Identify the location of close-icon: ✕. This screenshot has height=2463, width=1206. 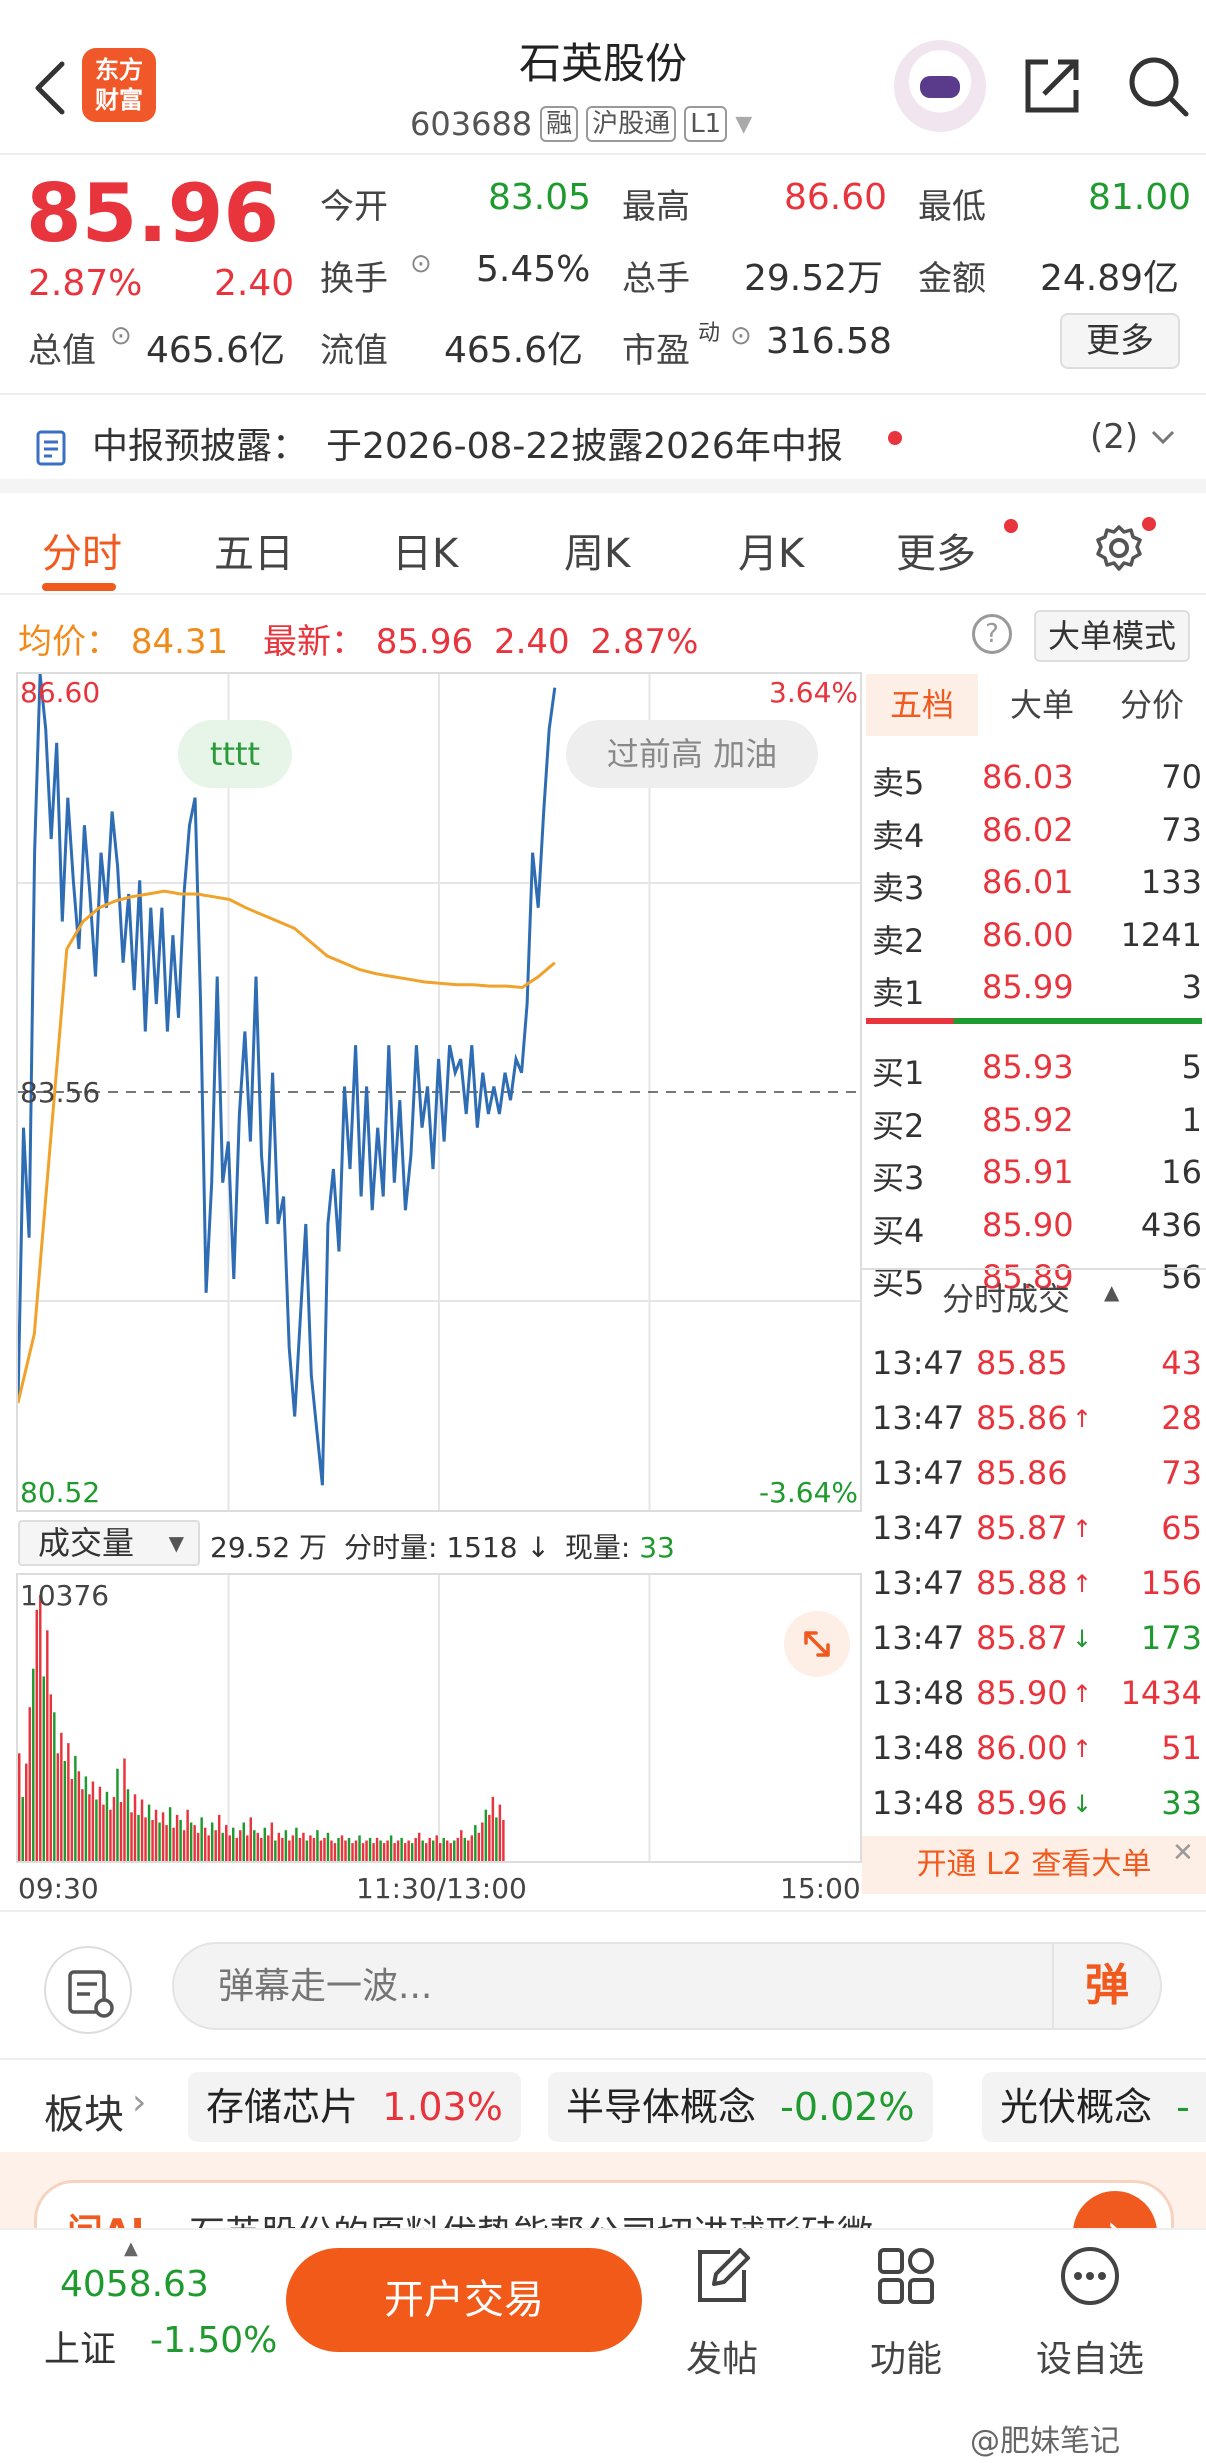
(1183, 1853).